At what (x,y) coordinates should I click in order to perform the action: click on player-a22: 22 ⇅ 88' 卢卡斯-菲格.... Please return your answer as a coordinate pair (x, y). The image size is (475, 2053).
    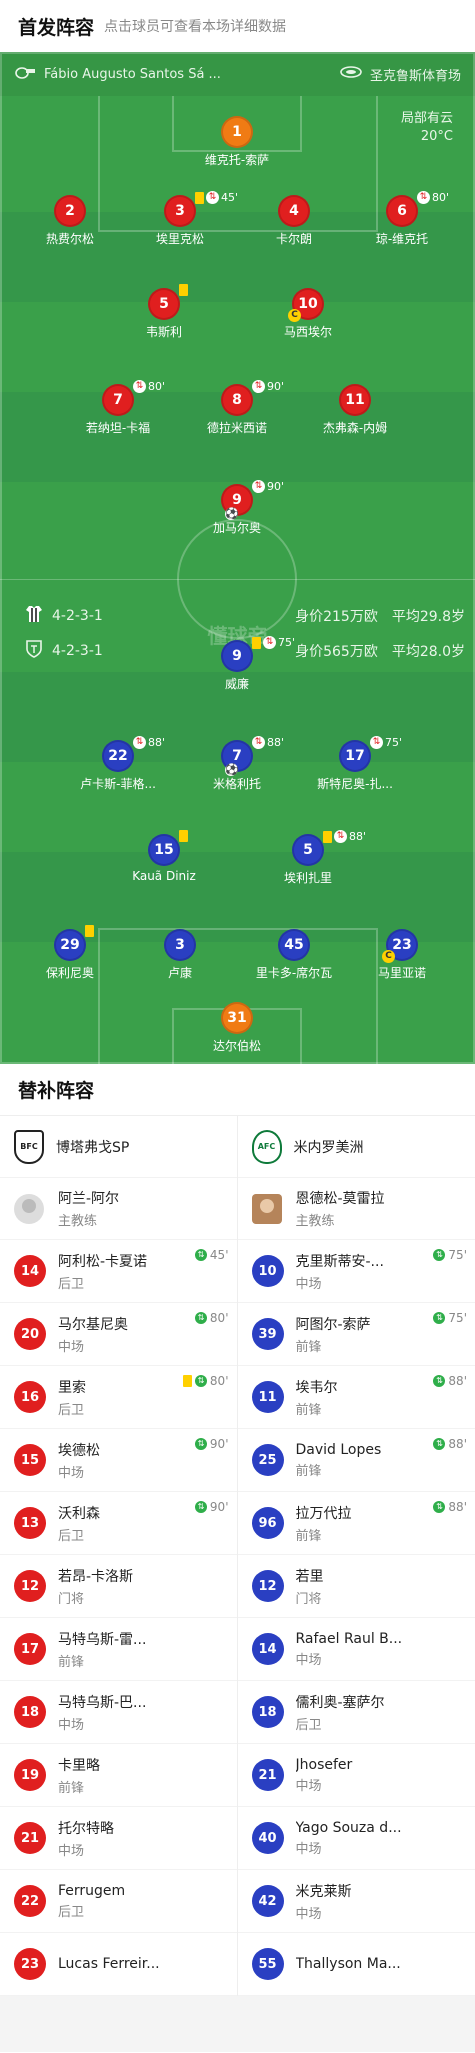
    Looking at the image, I should click on (118, 764).